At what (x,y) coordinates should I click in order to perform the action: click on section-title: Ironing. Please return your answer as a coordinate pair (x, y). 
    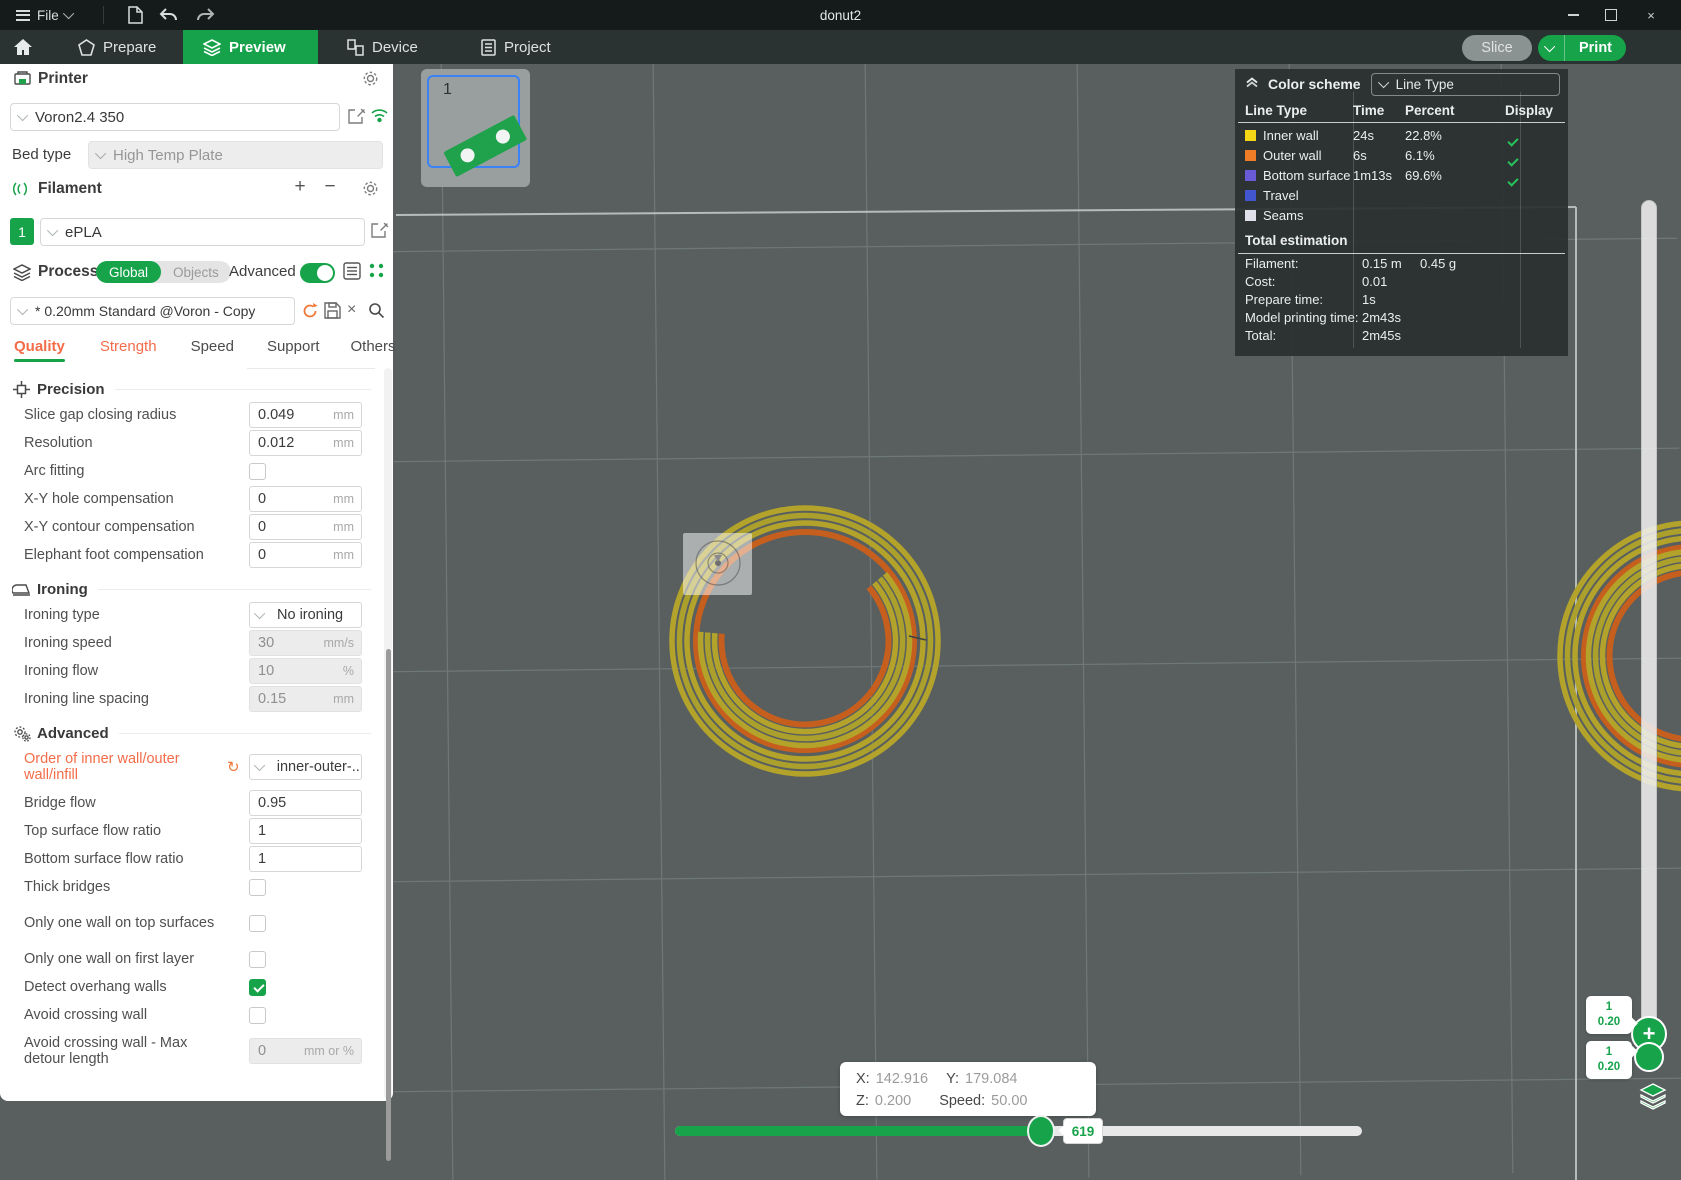
    Looking at the image, I should click on (62, 589).